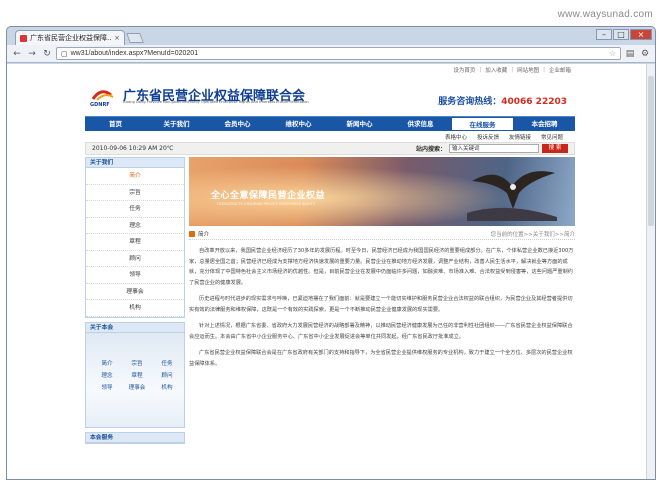 Image resolution: width=661 pixels, height=480 pixels. I want to click on close-window-button: ×, so click(641, 34).